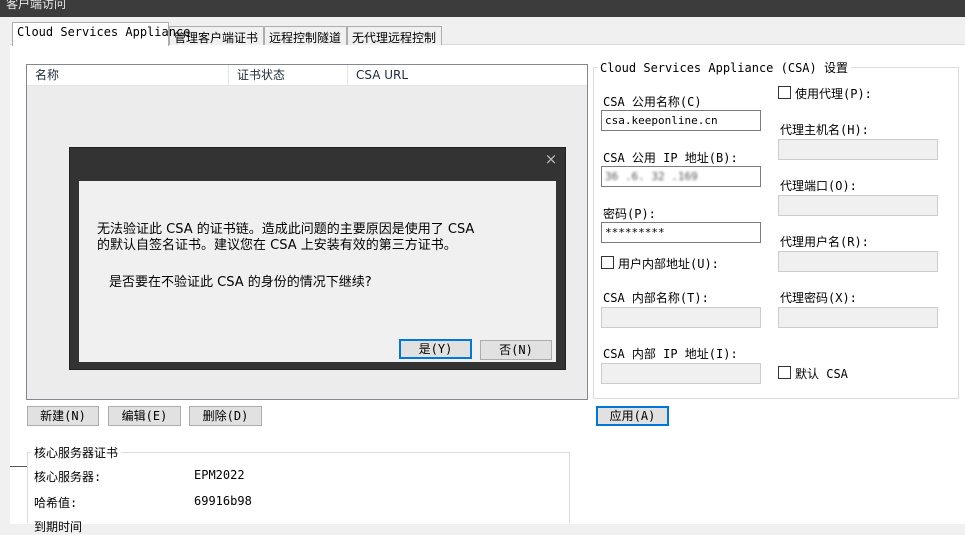 This screenshot has width=965, height=535. What do you see at coordinates (482, 8) in the screenshot?
I see `title-bar: 客户端访问` at bounding box center [482, 8].